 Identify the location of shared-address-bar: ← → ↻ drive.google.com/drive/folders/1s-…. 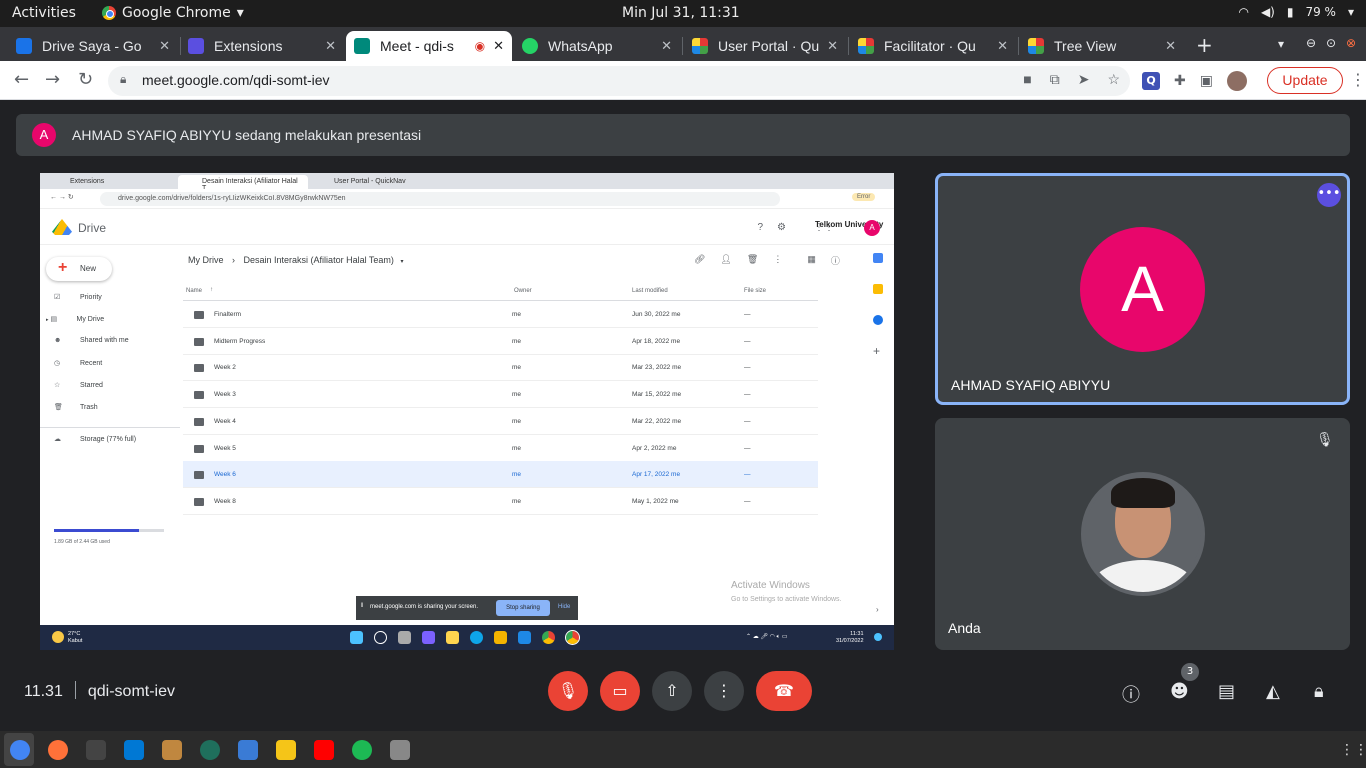
(467, 199).